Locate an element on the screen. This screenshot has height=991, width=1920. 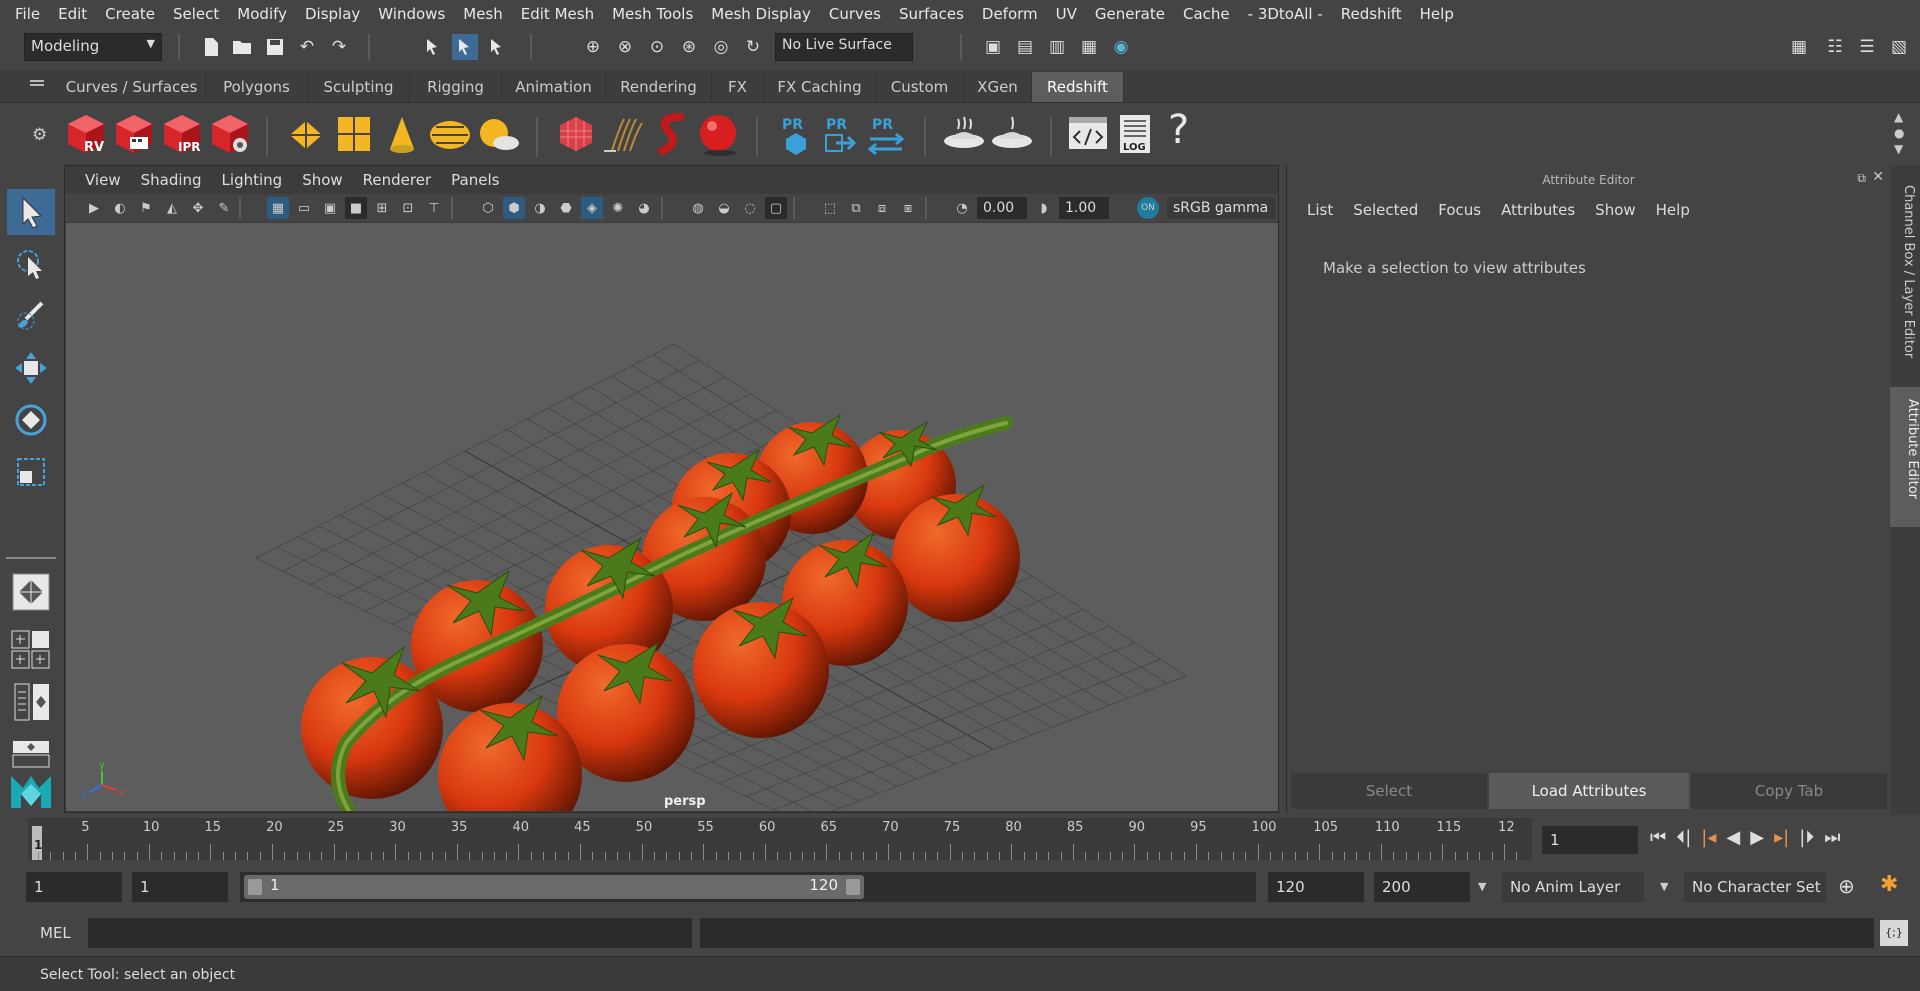
xray-active-components-icon: ⧈ is located at coordinates (882, 208).